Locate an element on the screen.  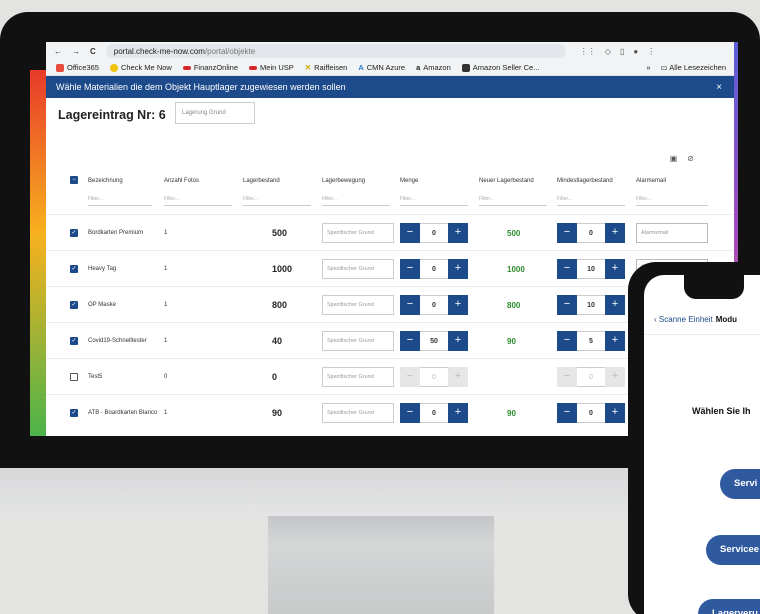
sidepanel-icon: ▯ is located at coordinates (622, 51).